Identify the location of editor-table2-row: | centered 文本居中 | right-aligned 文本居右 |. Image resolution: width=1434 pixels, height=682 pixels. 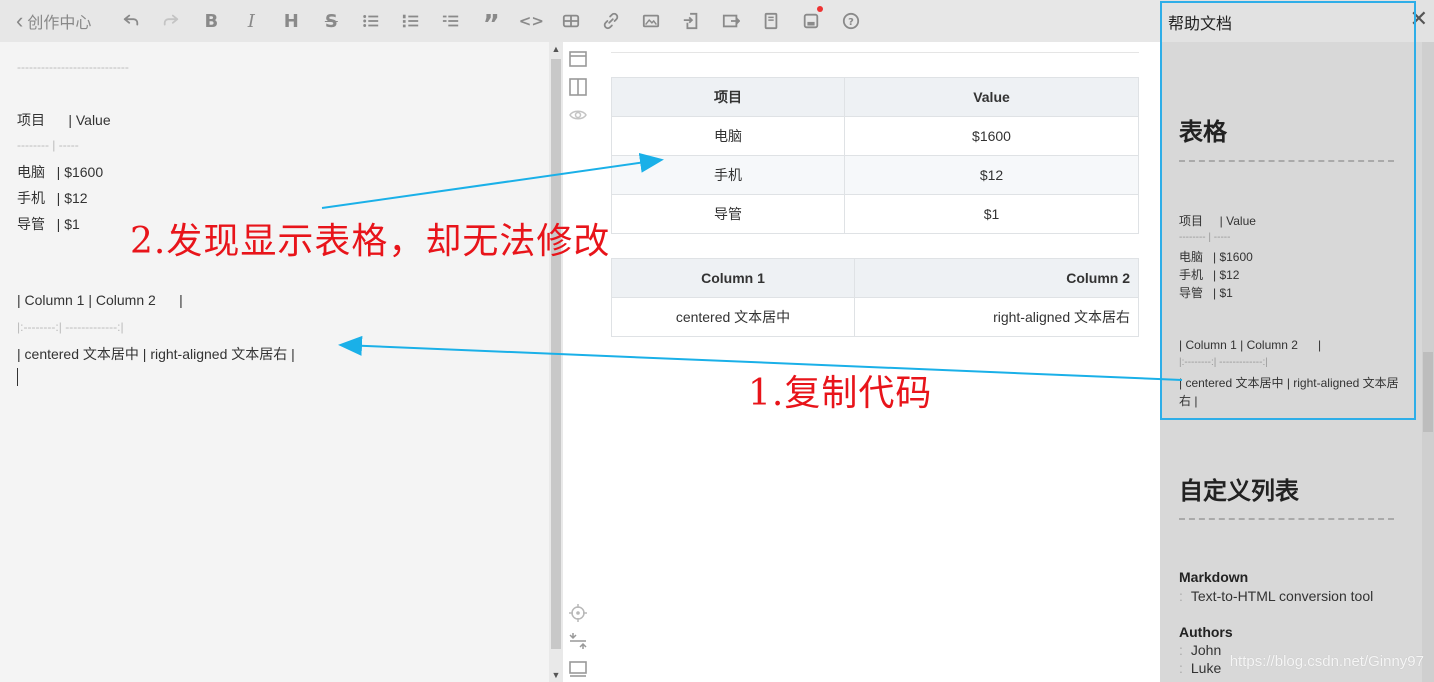
(156, 354).